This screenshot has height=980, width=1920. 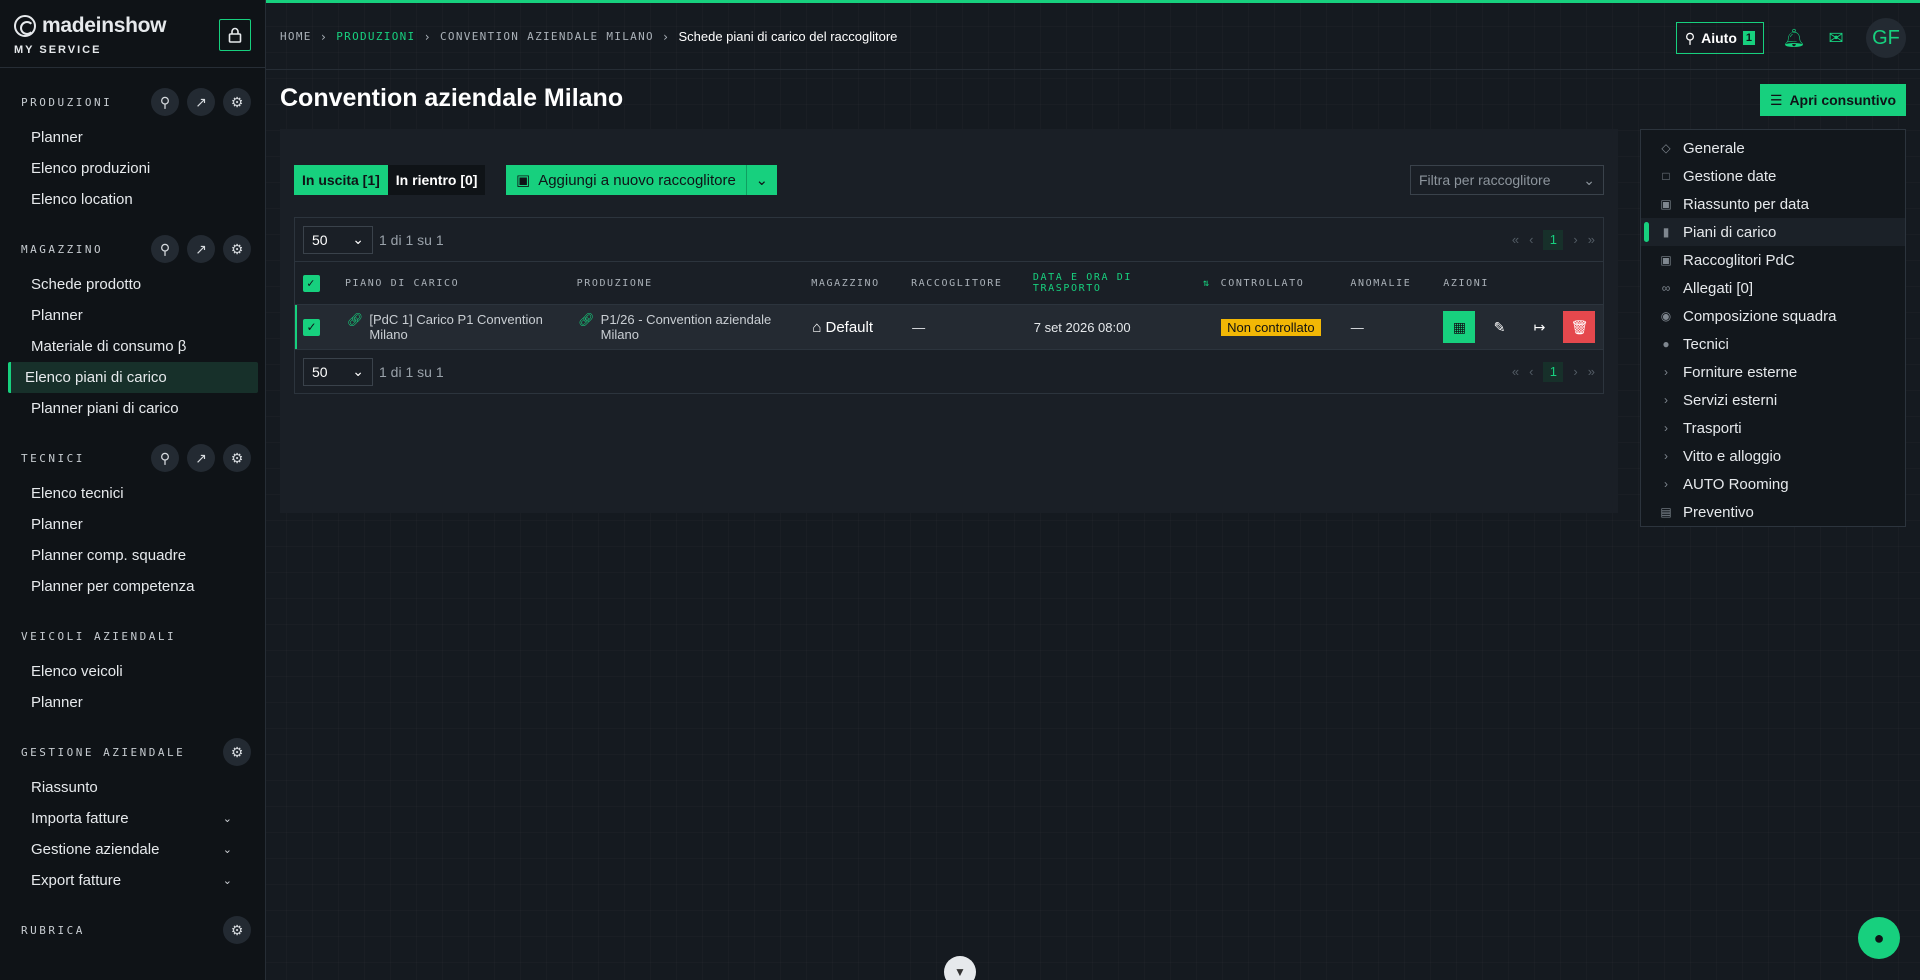 What do you see at coordinates (375, 36) in the screenshot?
I see `breadcrumb-produzioni: PRODUZIONI` at bounding box center [375, 36].